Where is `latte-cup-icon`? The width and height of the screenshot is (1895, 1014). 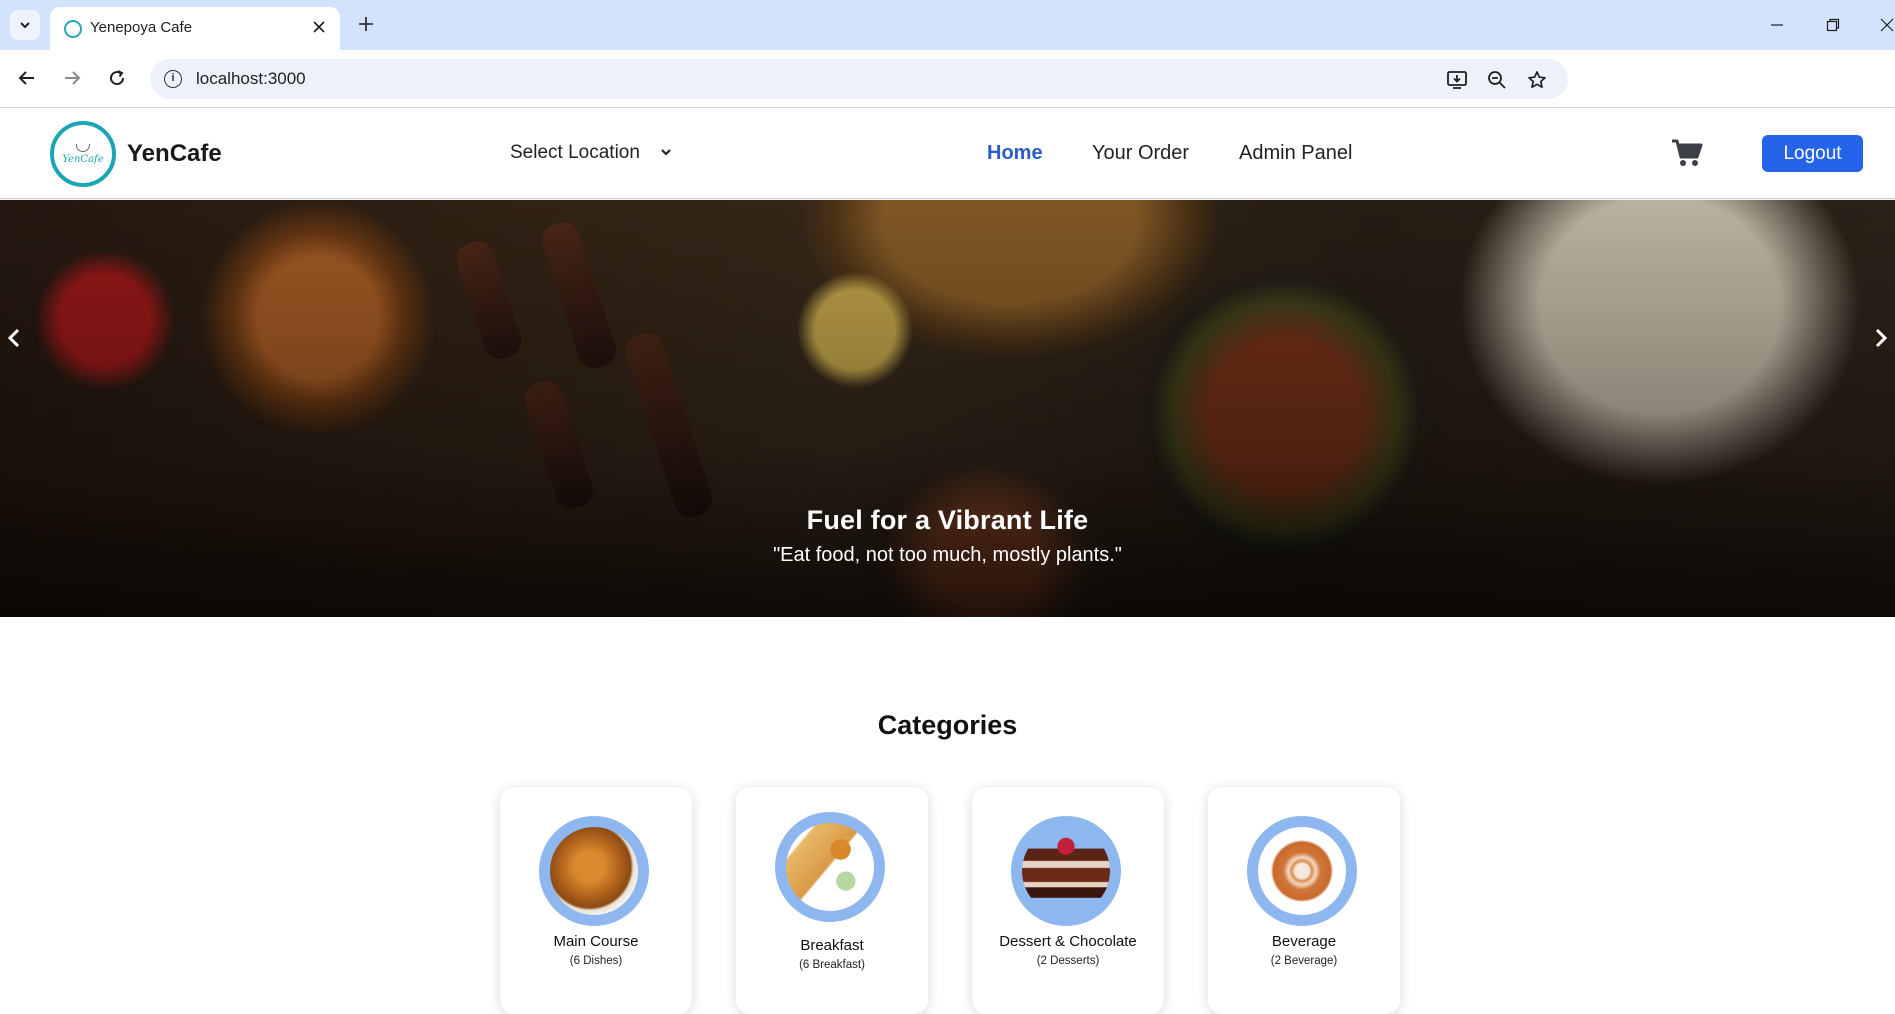 latte-cup-icon is located at coordinates (1302, 871).